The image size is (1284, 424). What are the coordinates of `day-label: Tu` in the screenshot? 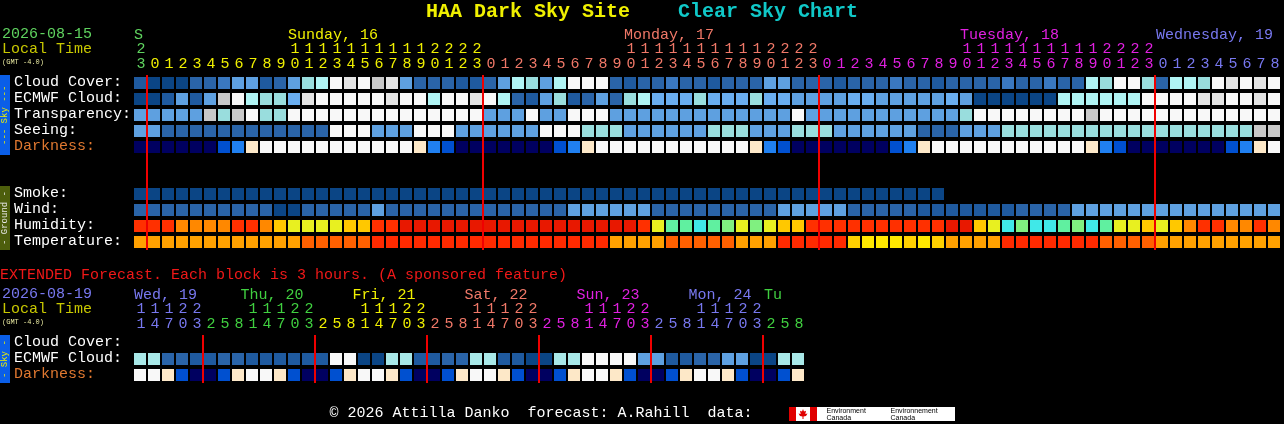 It's located at (773, 295).